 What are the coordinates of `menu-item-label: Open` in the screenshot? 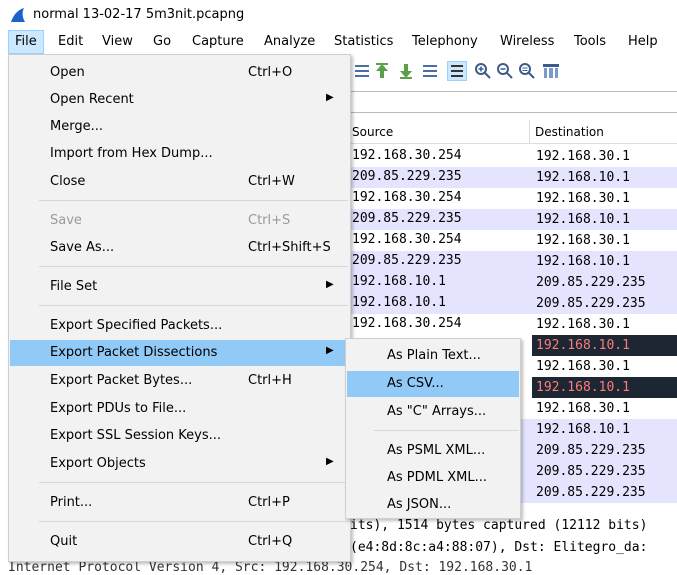 It's located at (67, 72).